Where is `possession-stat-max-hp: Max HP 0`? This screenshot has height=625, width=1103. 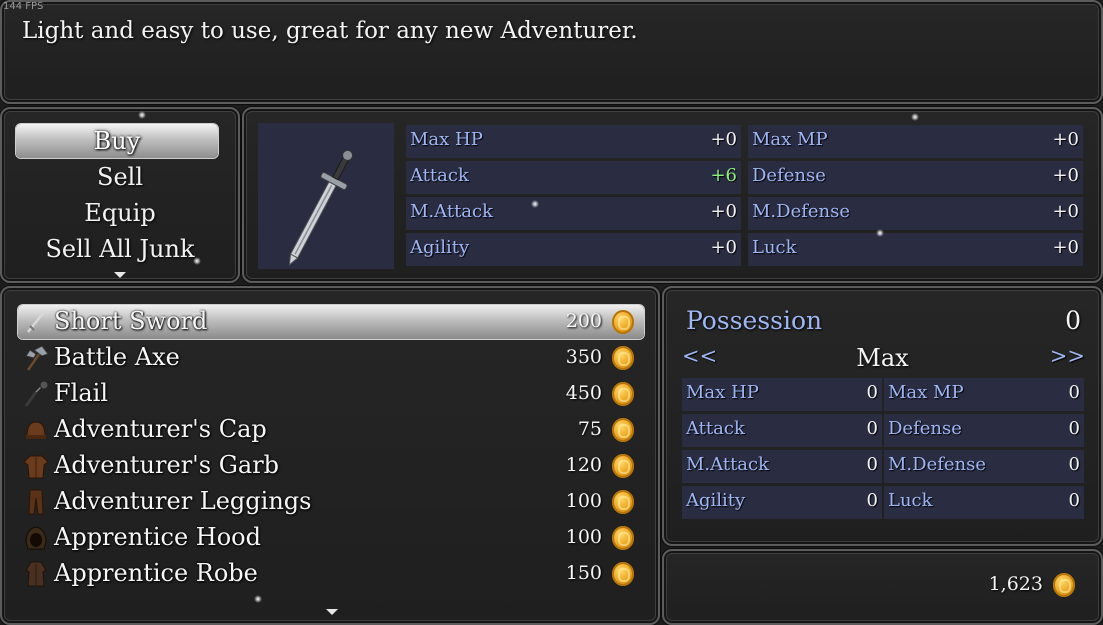 possession-stat-max-hp: Max HP 0 is located at coordinates (782, 394).